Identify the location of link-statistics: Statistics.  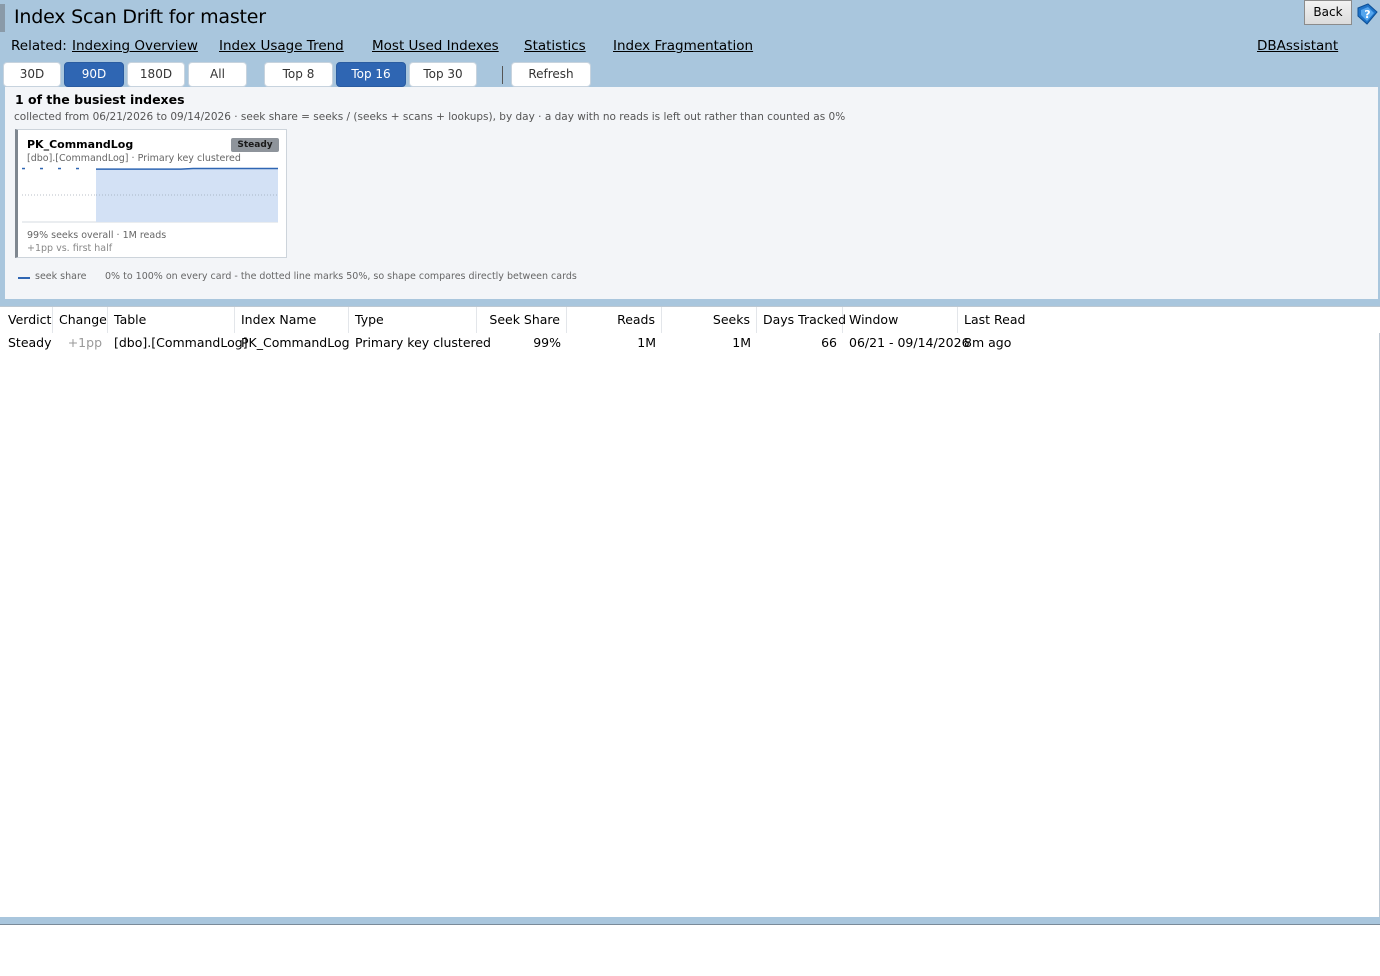
(555, 46).